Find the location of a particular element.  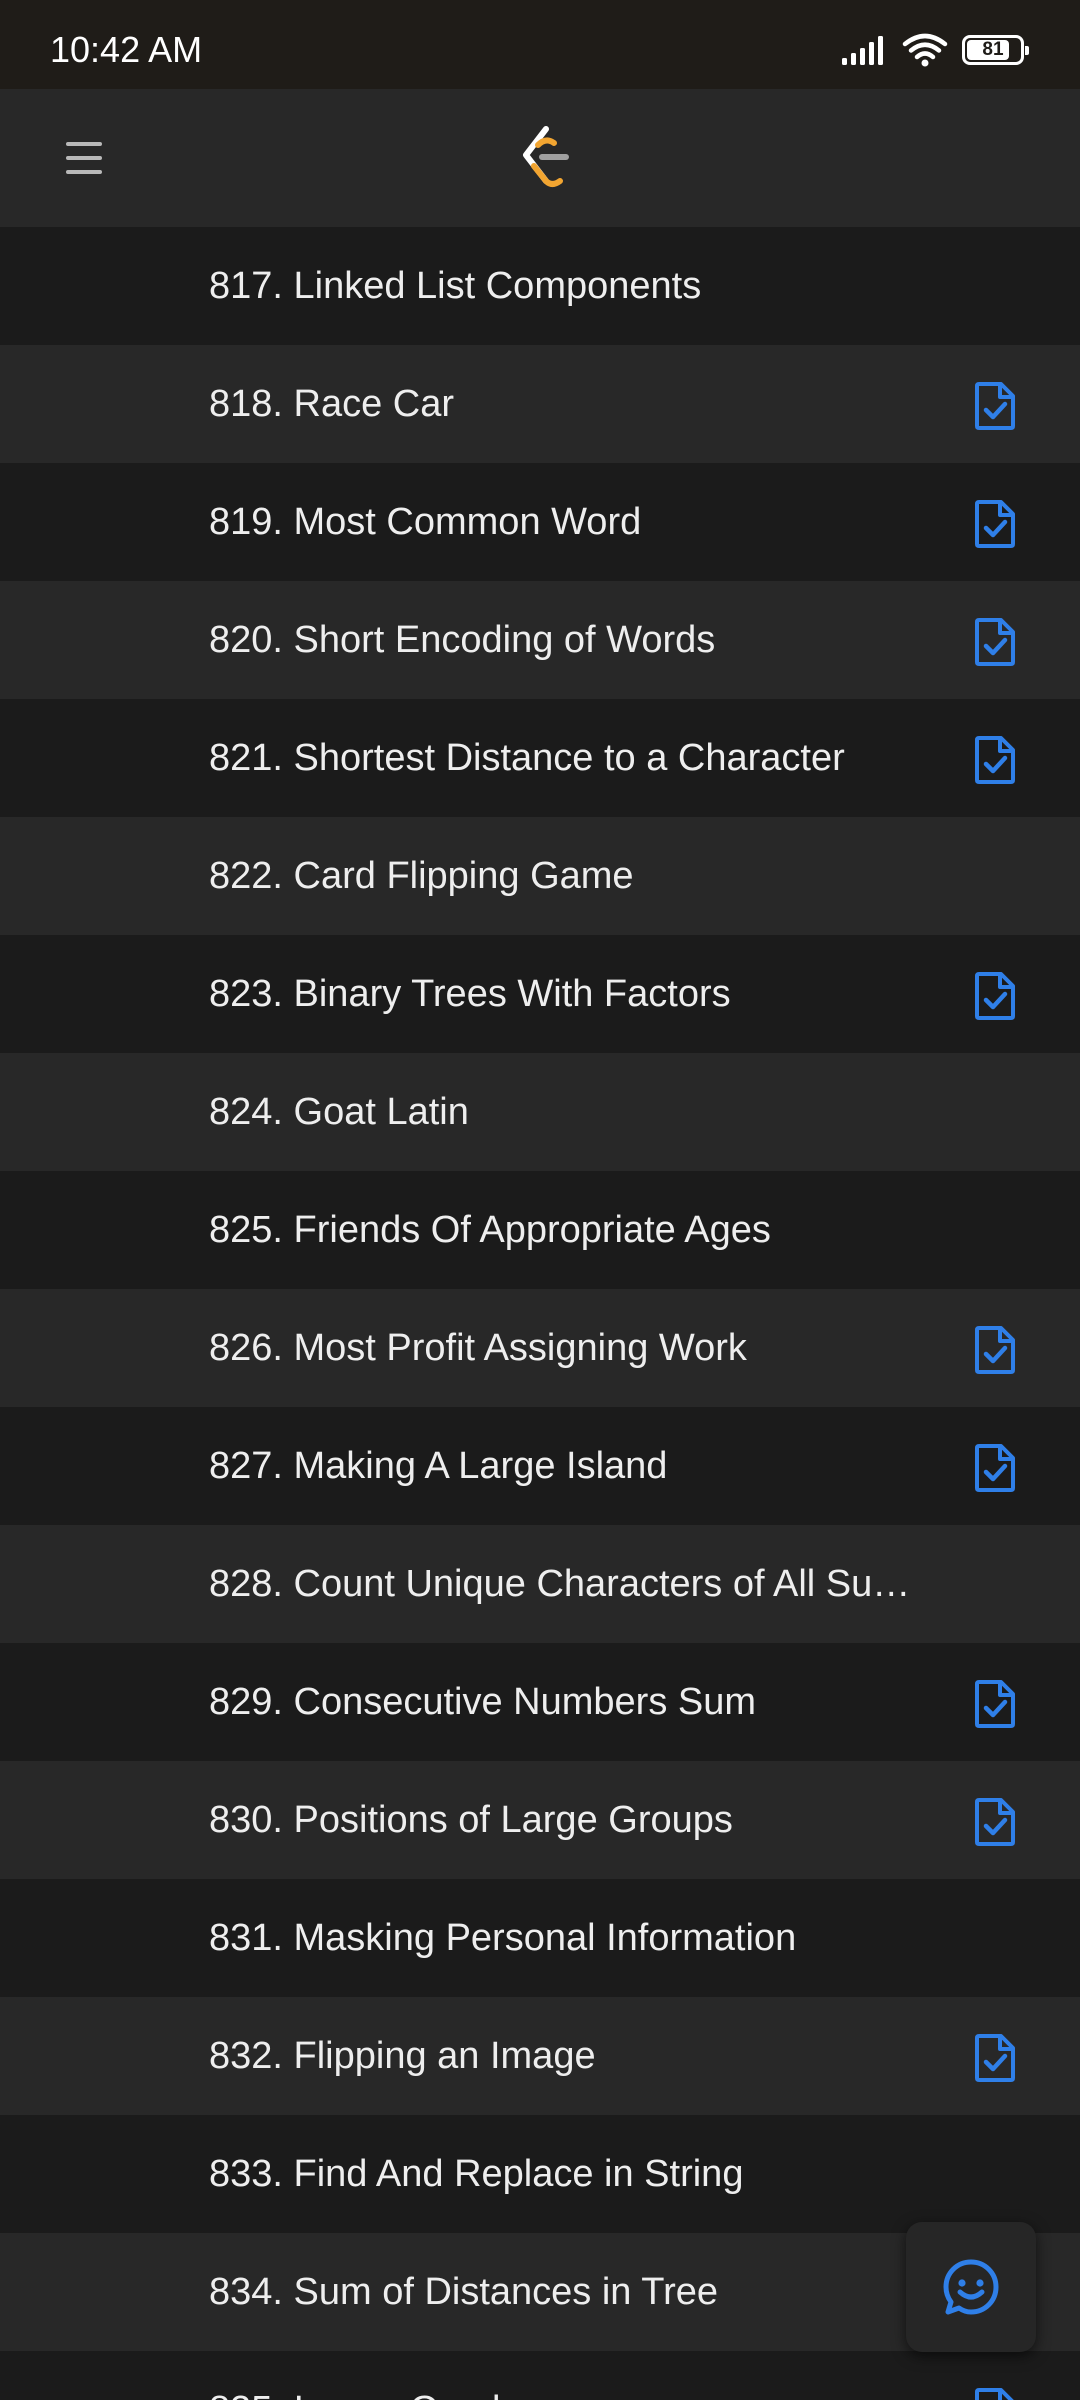

problem-title: 824. Goat Latin is located at coordinates (339, 1112).